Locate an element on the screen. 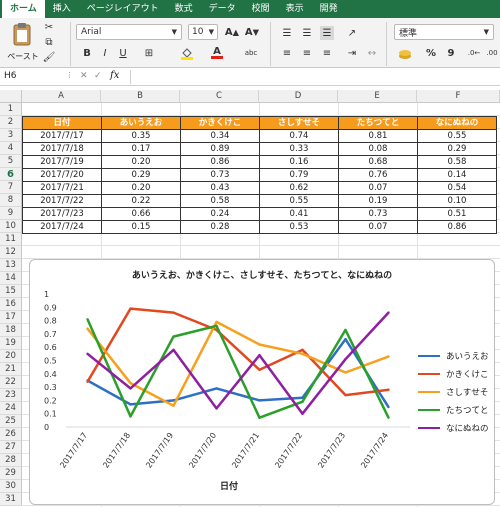  row-header: 8 is located at coordinates (11, 200).